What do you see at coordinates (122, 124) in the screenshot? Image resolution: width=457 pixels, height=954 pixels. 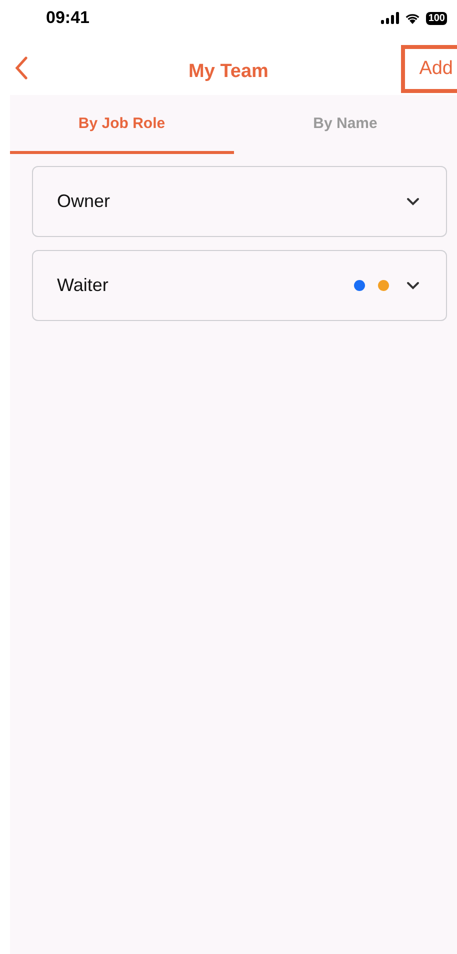 I see `tab: By Job Role` at bounding box center [122, 124].